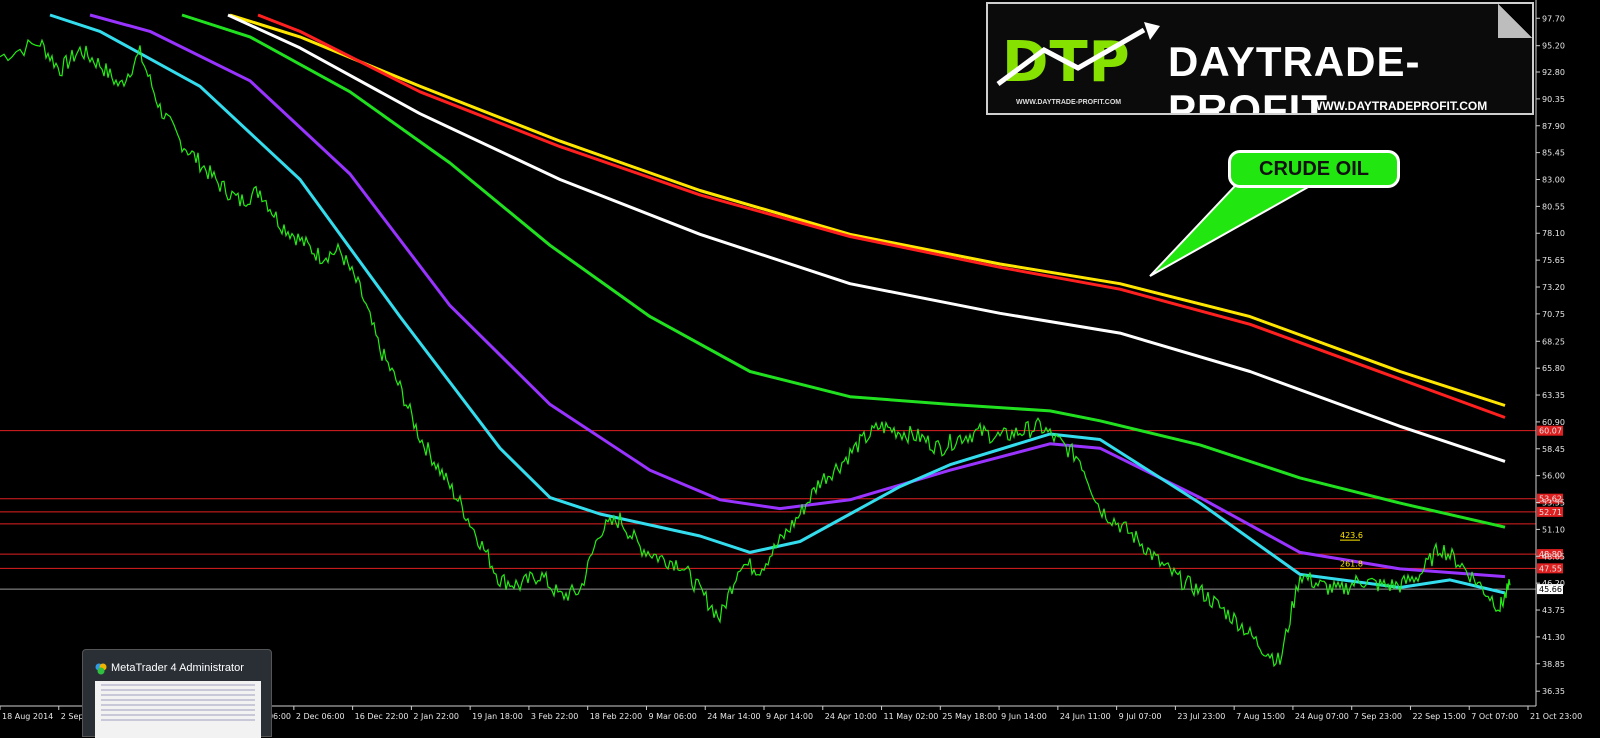  What do you see at coordinates (1085, 716) in the screenshot?
I see `x-tick-label: 24 Jun 11:00` at bounding box center [1085, 716].